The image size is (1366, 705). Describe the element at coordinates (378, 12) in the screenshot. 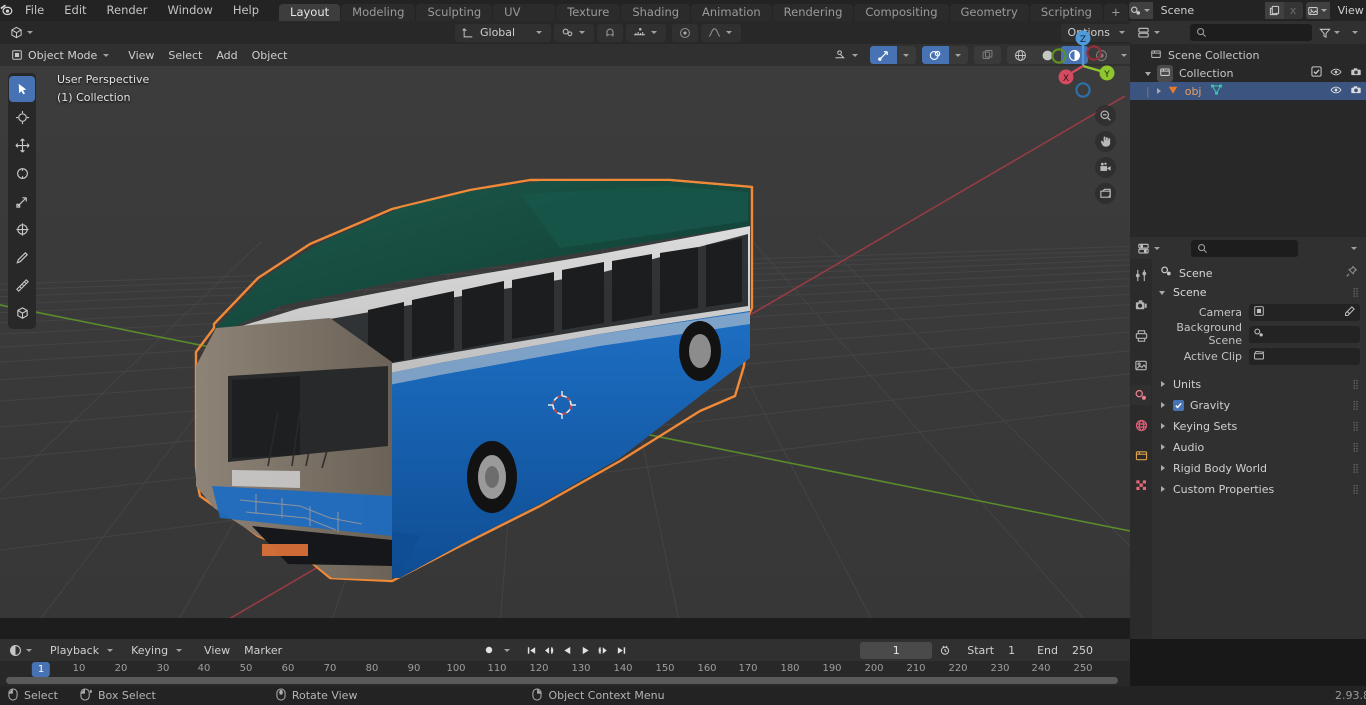

I see `tab-modeling: Modeling` at that location.